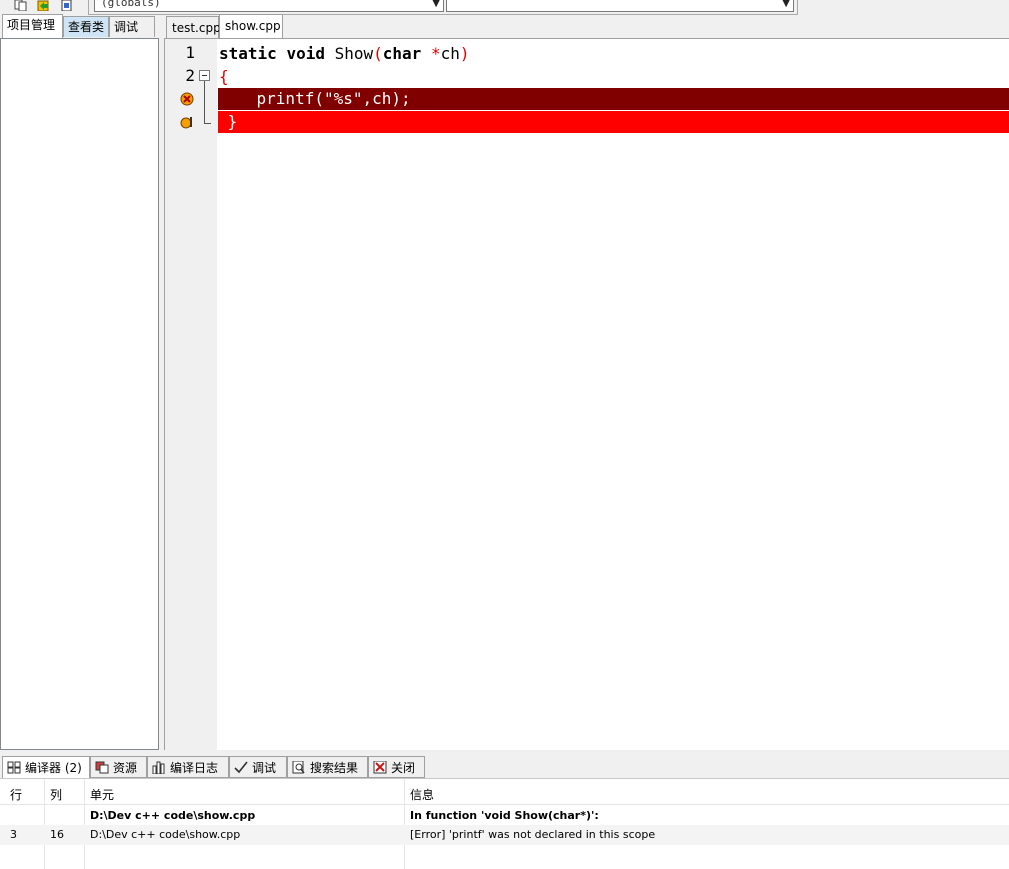  I want to click on project-tree-panel, so click(79, 394).